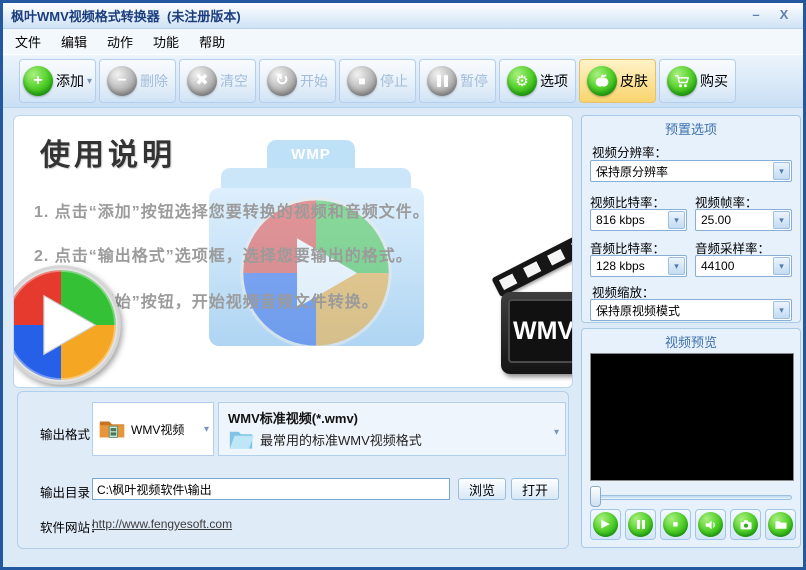  What do you see at coordinates (282, 81) in the screenshot?
I see `start-icon: ↻` at bounding box center [282, 81].